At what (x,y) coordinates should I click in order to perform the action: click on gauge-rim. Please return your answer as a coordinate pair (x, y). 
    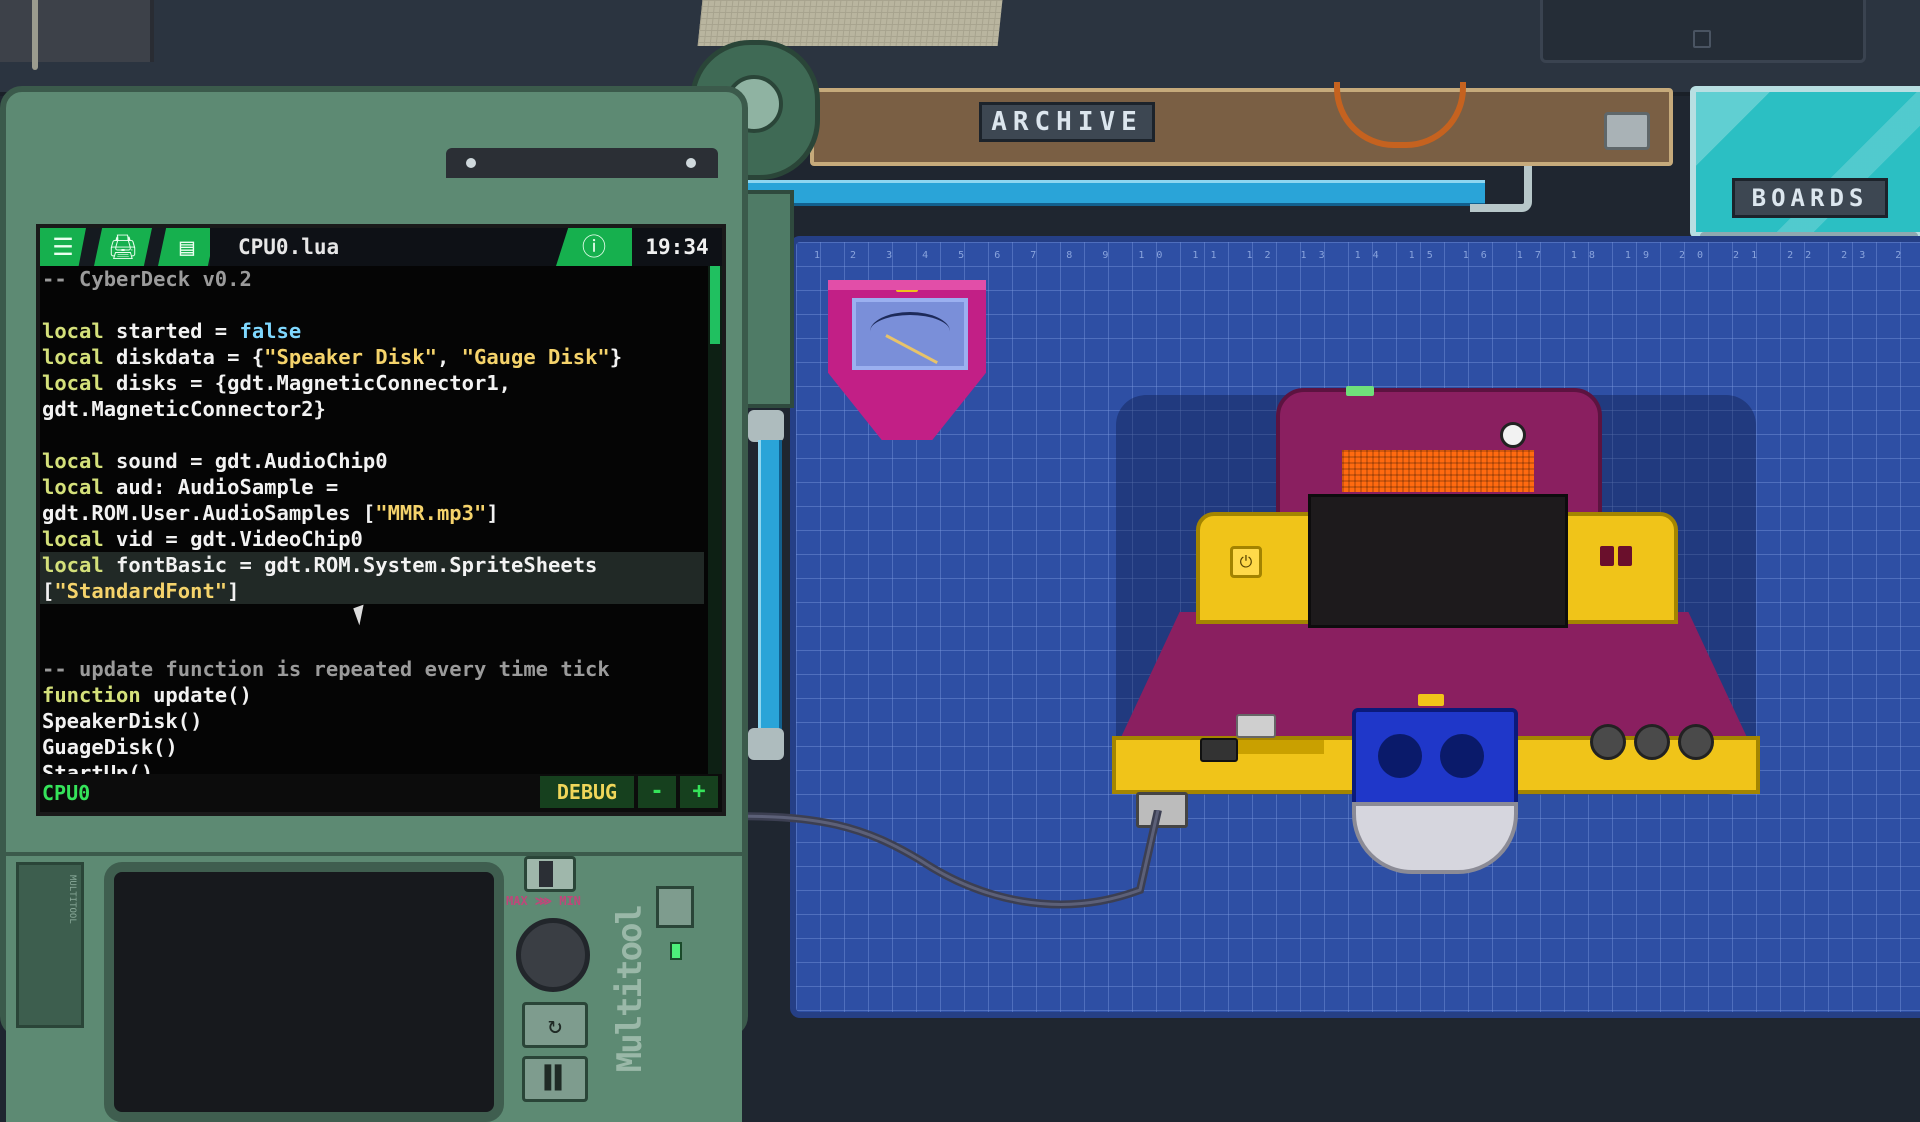
    Looking at the image, I should click on (907, 285).